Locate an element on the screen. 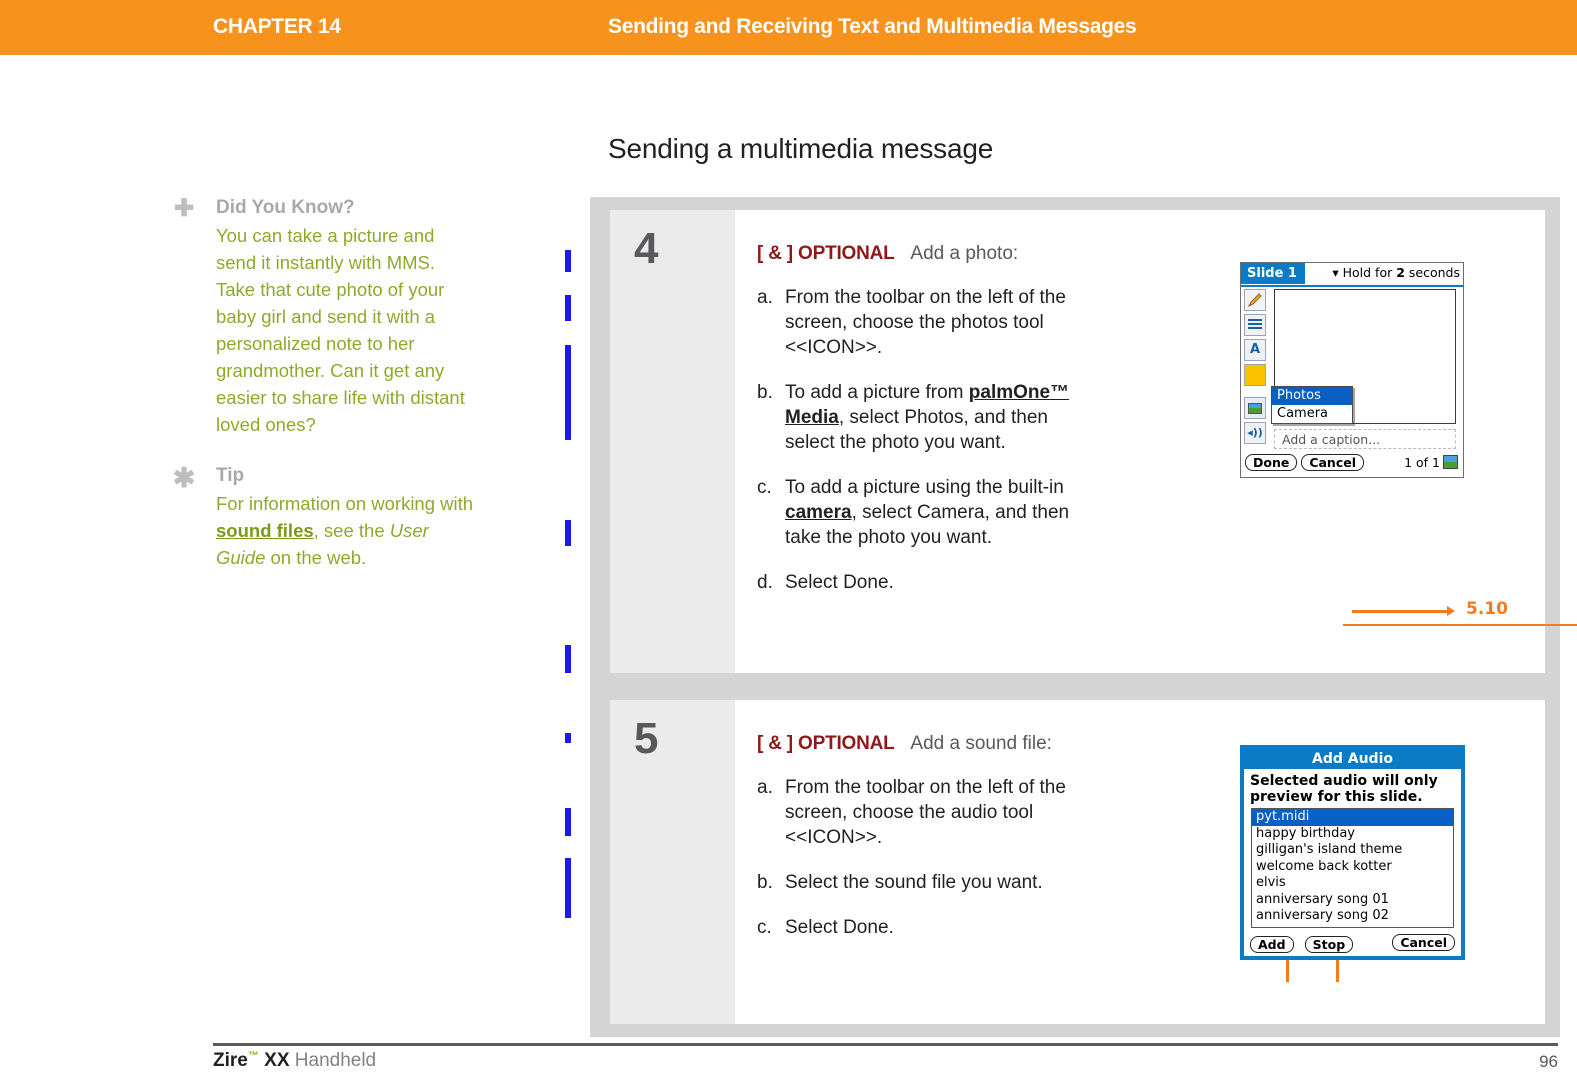 This screenshot has height=1075, width=1577. pencil-tool-icon is located at coordinates (1255, 300).